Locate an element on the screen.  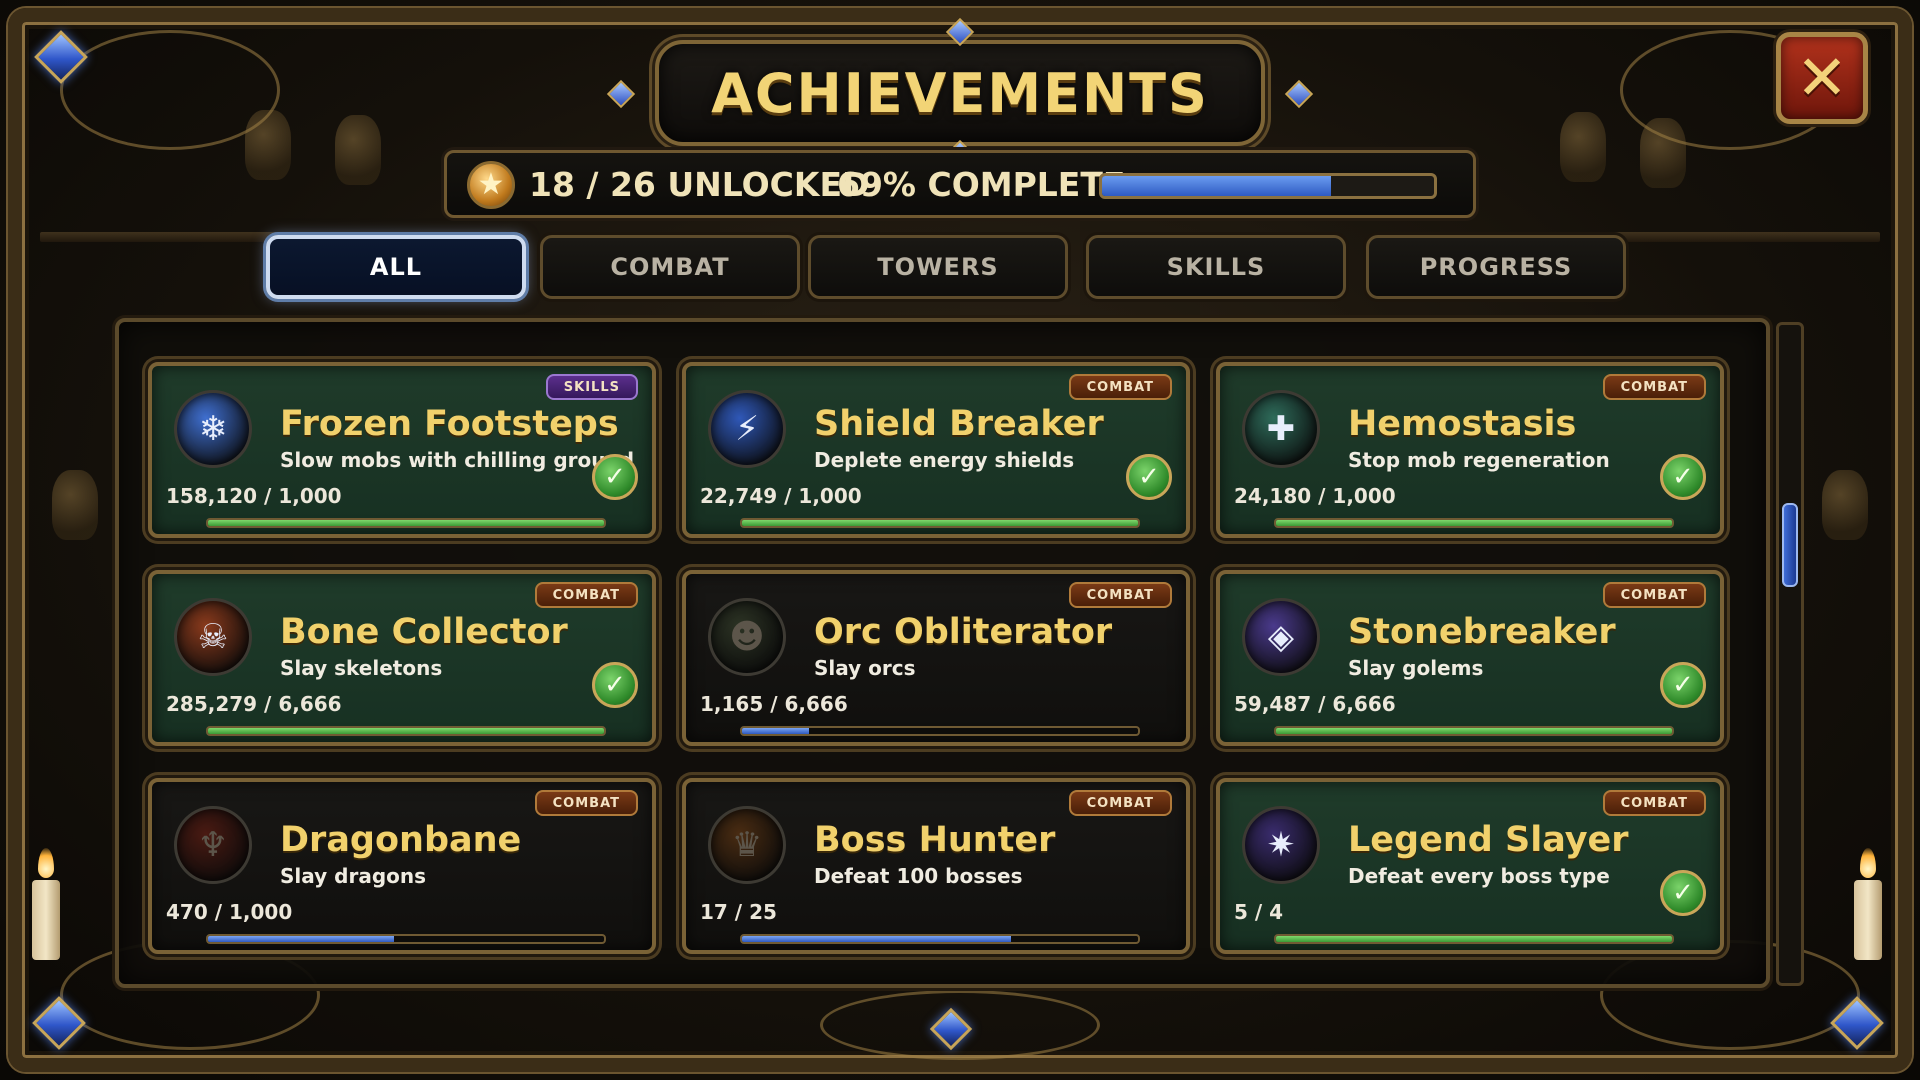
lightning-shield-icon: ⚡ is located at coordinates (747, 429).